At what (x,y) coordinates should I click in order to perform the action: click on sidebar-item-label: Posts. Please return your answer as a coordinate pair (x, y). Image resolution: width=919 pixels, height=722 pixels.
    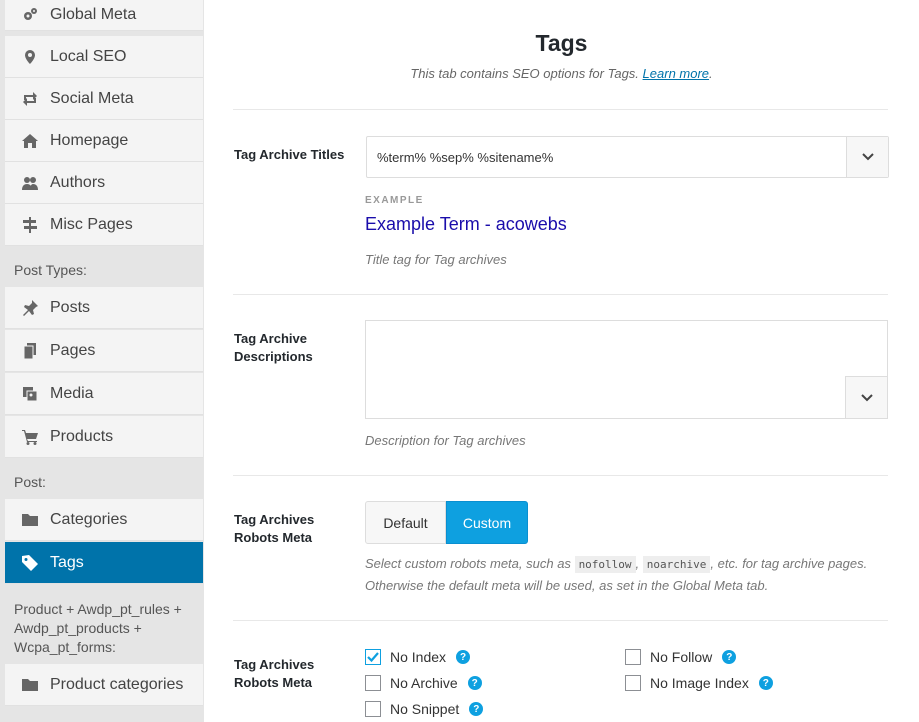
    Looking at the image, I should click on (70, 307).